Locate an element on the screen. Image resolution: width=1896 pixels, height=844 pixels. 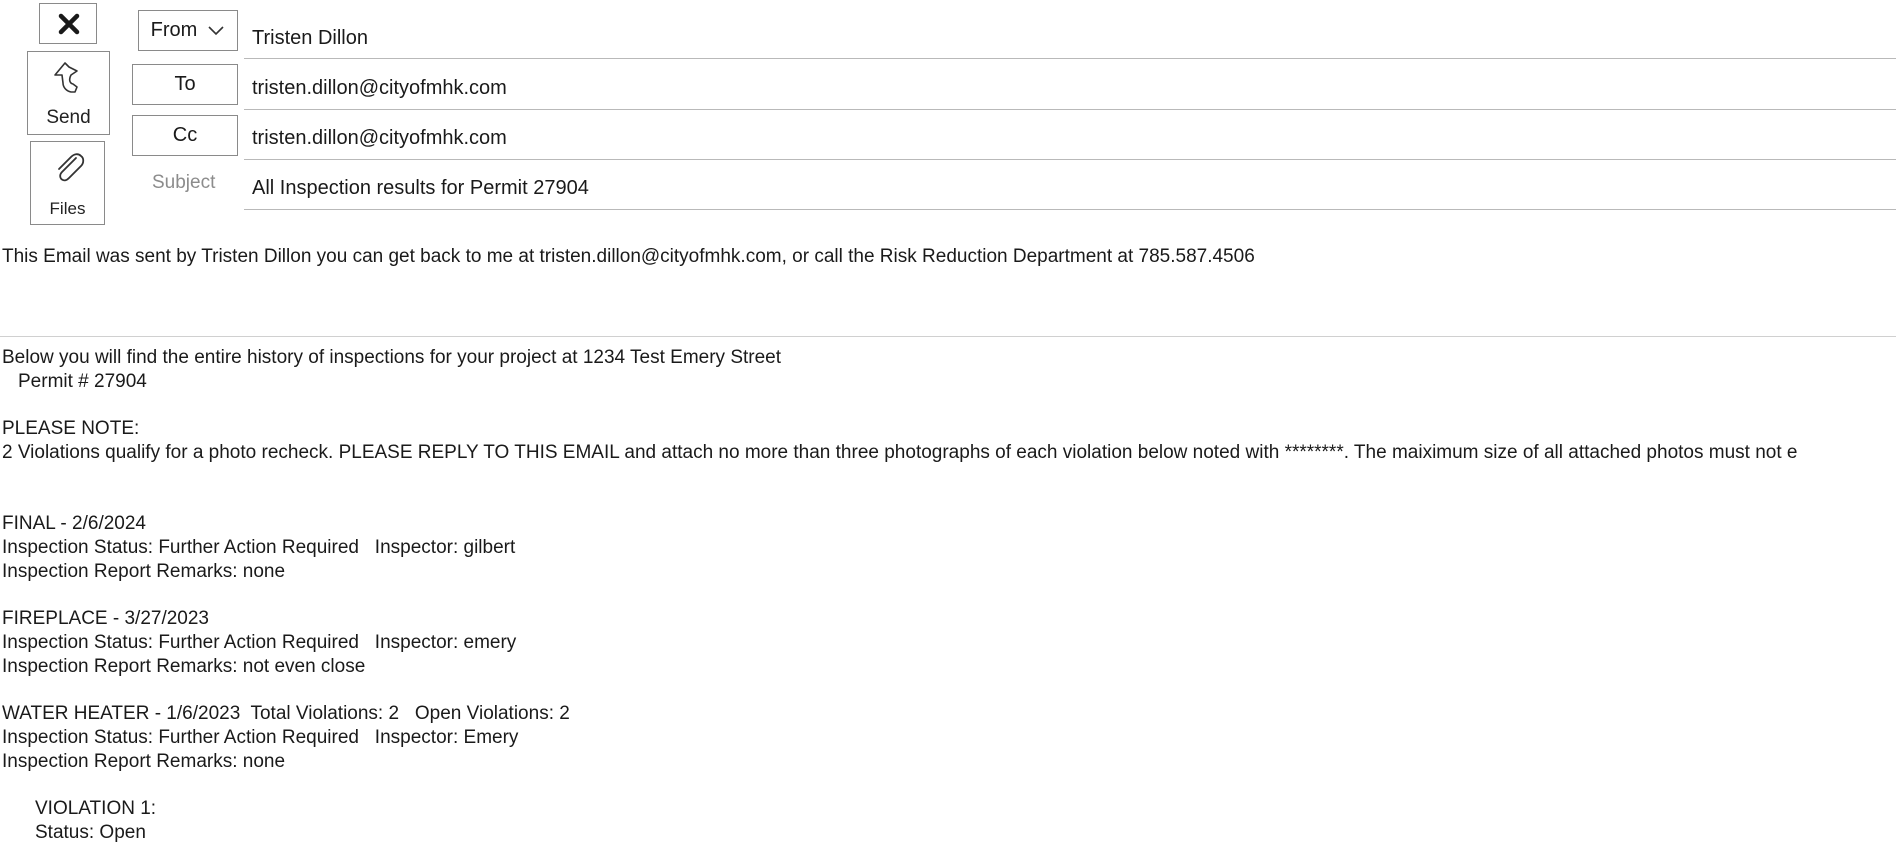
inspection-title: FINAL - 2/6/2024 is located at coordinates (74, 523).